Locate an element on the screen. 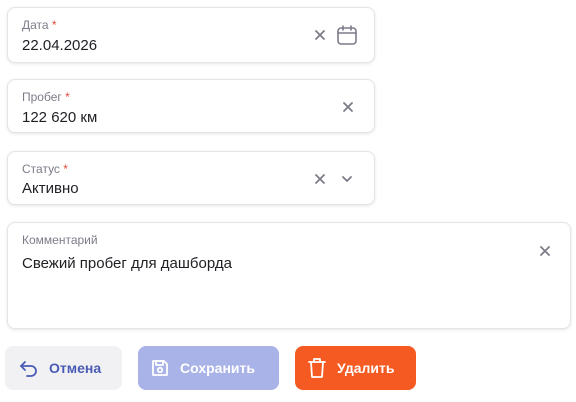 The width and height of the screenshot is (576, 402). cancel-label: Отмена is located at coordinates (75, 368).